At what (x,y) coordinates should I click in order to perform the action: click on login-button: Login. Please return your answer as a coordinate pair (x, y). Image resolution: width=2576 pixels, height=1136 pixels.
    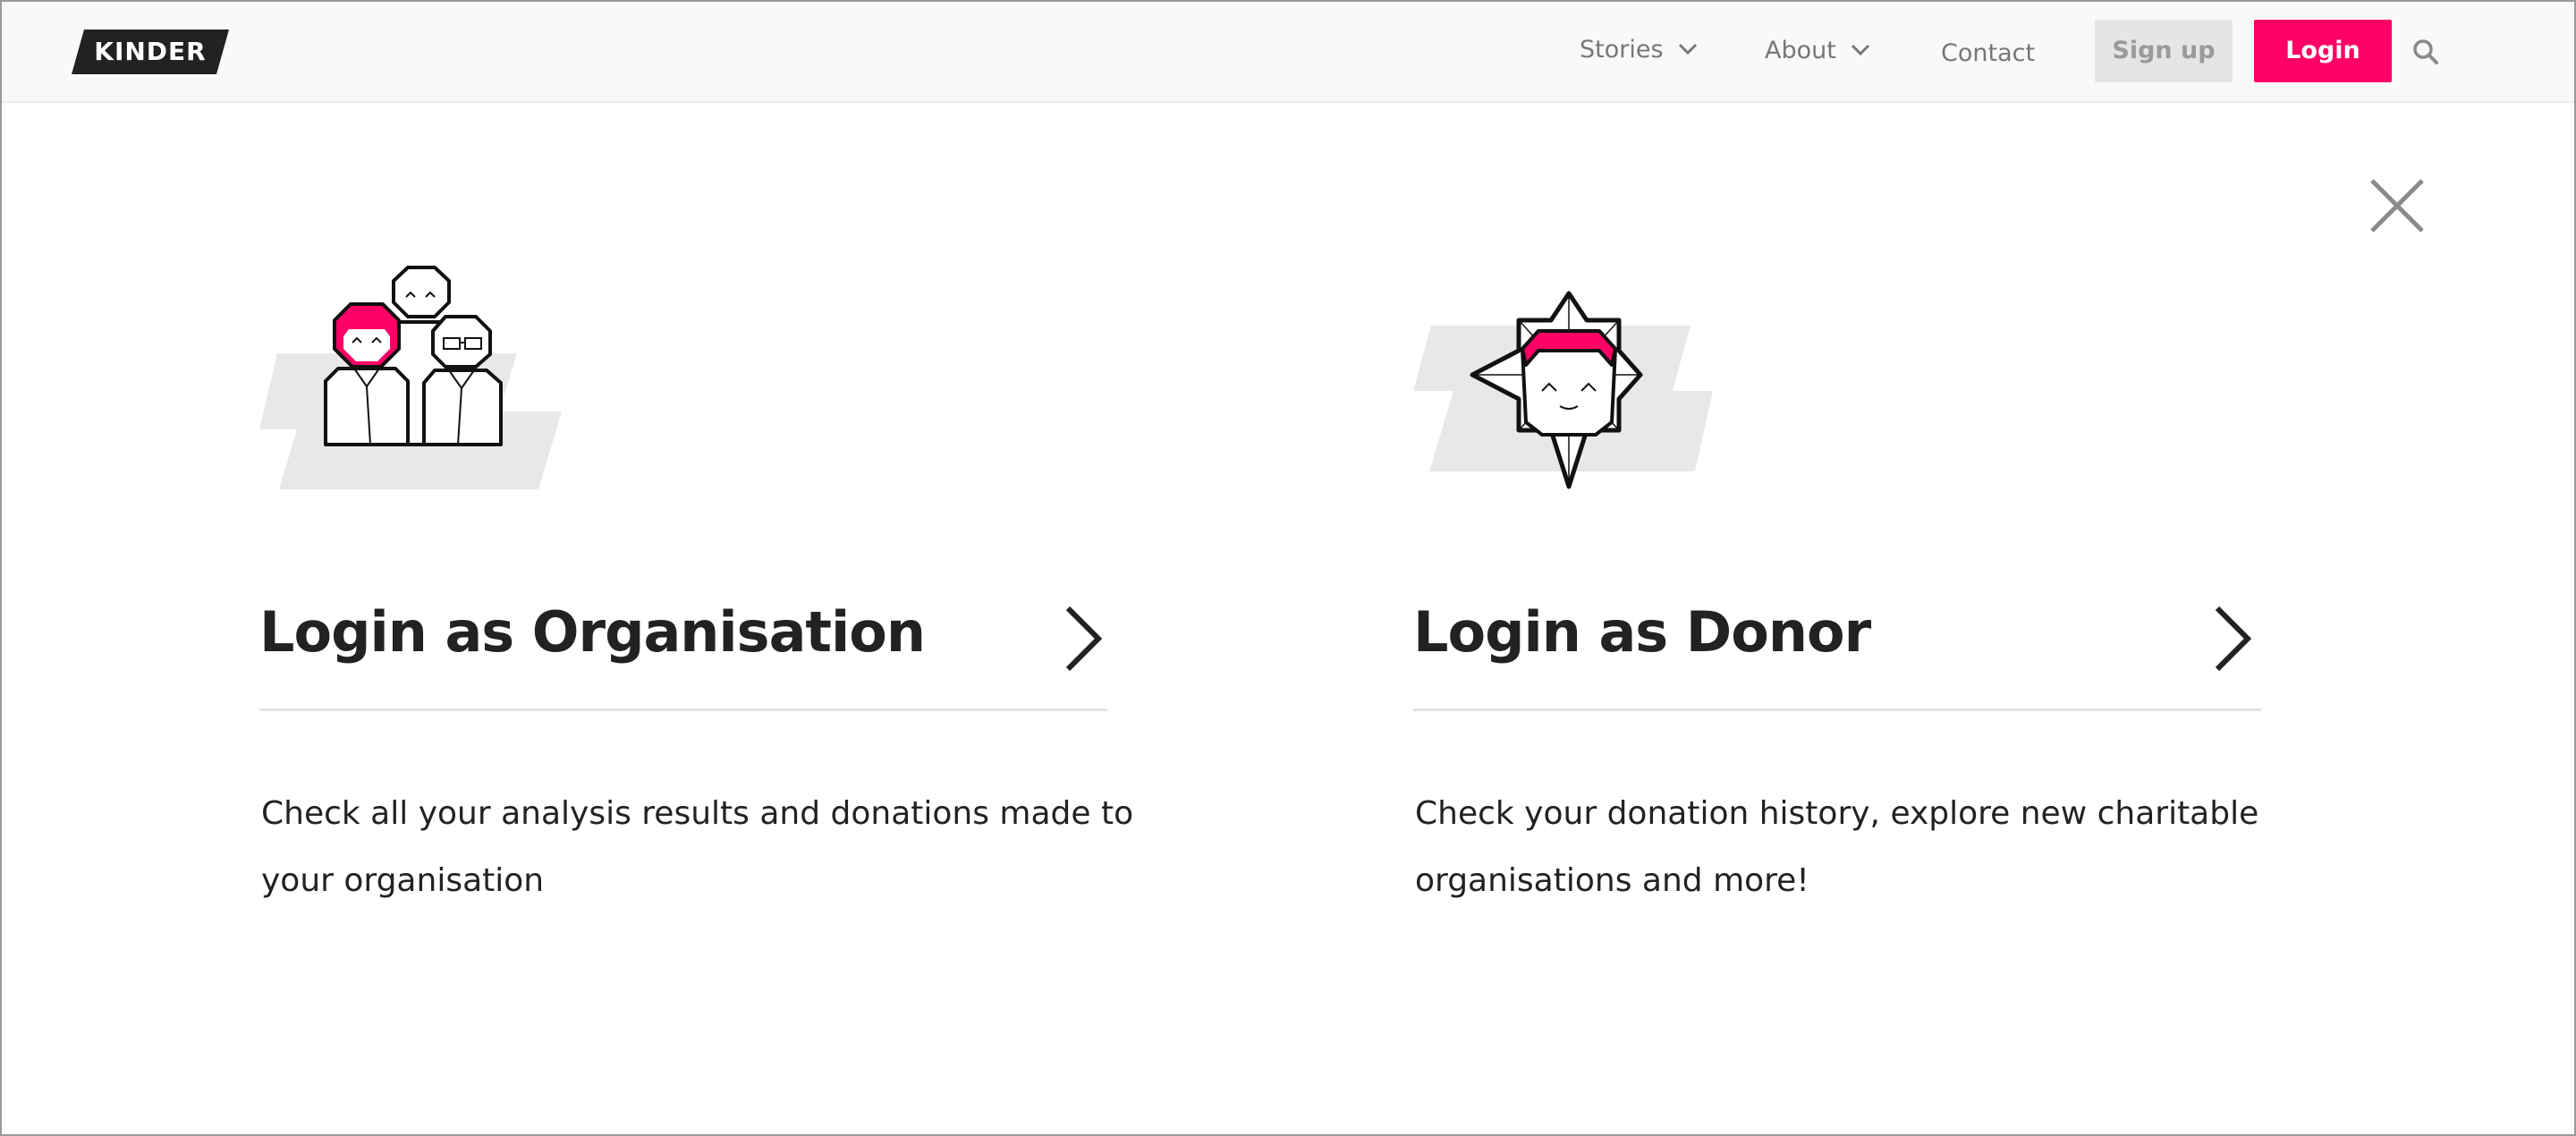
    Looking at the image, I should click on (2323, 51).